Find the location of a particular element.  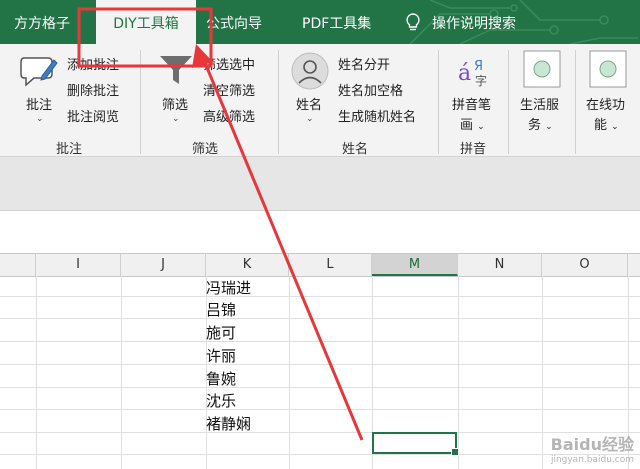

watermark: Baidu经验 jingyan.baidu.com is located at coordinates (592, 448).